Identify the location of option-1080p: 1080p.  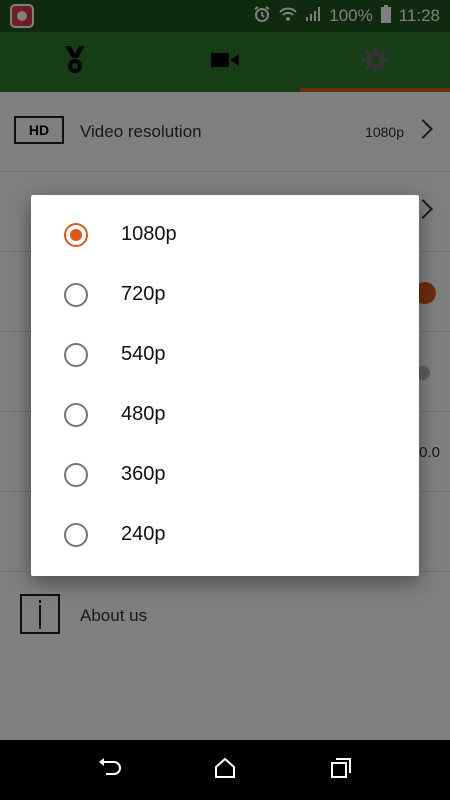
(225, 235).